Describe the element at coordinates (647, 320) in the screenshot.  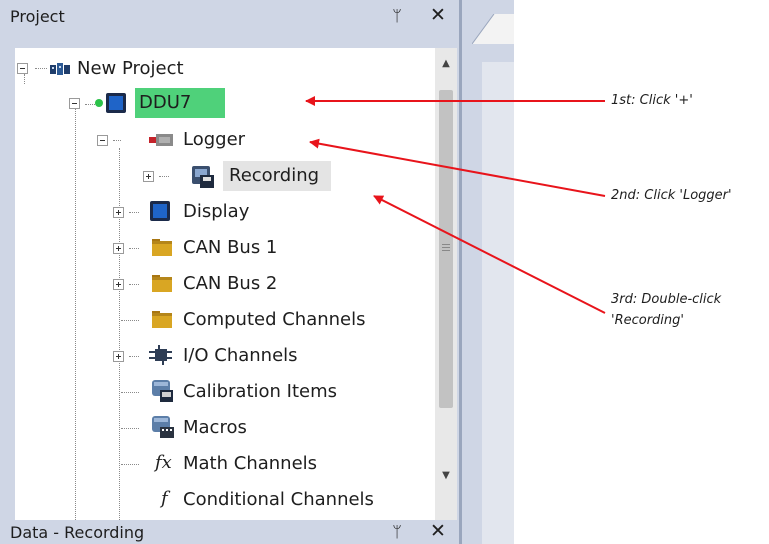
I see `annotation-step3-line2: 'Recording'` at that location.